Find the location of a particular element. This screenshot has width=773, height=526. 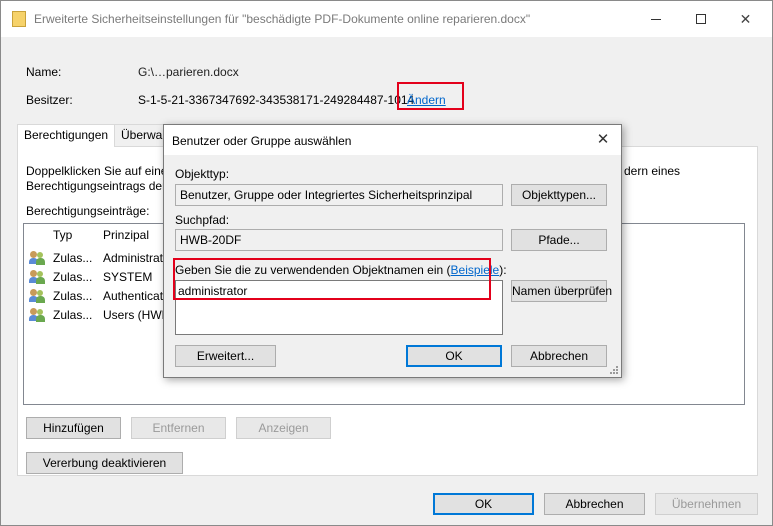

tab-auditing: Überwa is located at coordinates (140, 135).